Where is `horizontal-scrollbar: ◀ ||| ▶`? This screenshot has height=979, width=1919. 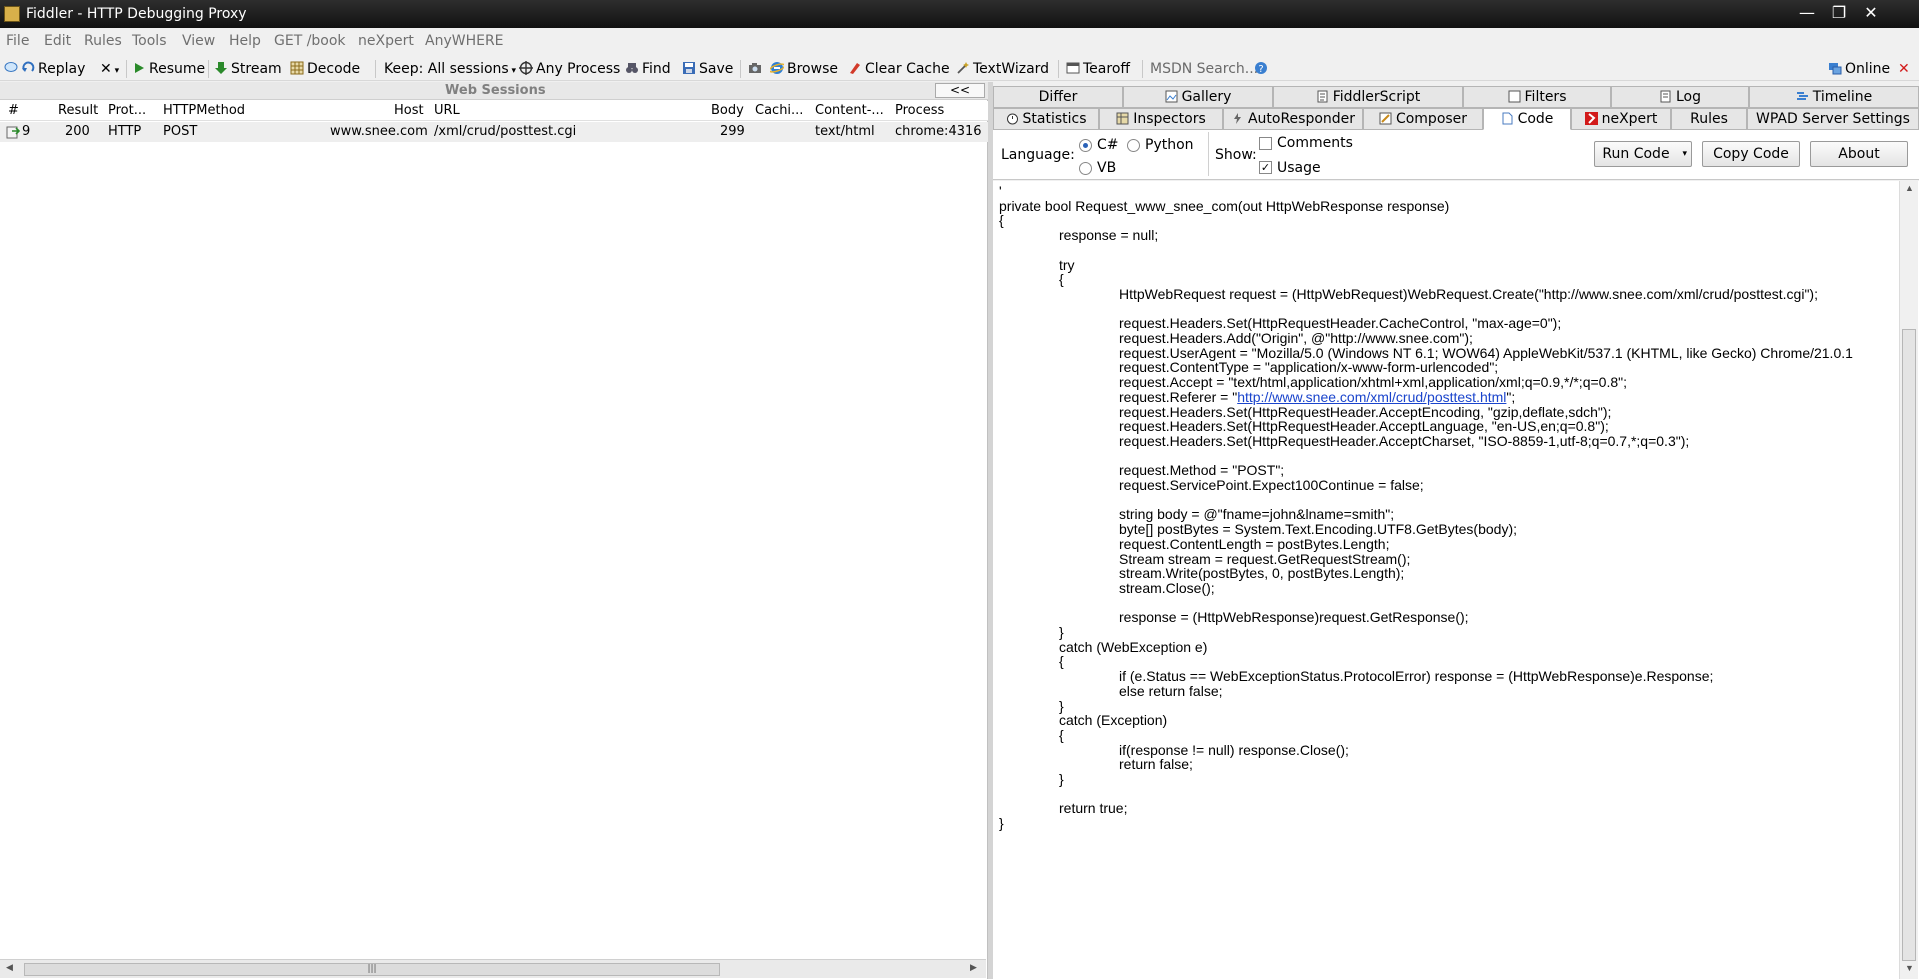 horizontal-scrollbar: ◀ ||| ▶ is located at coordinates (493, 968).